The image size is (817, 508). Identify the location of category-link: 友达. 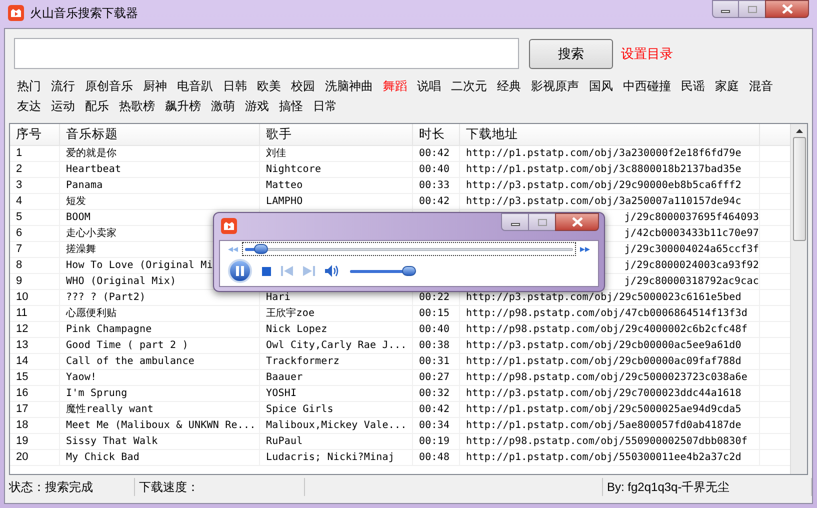
(29, 106).